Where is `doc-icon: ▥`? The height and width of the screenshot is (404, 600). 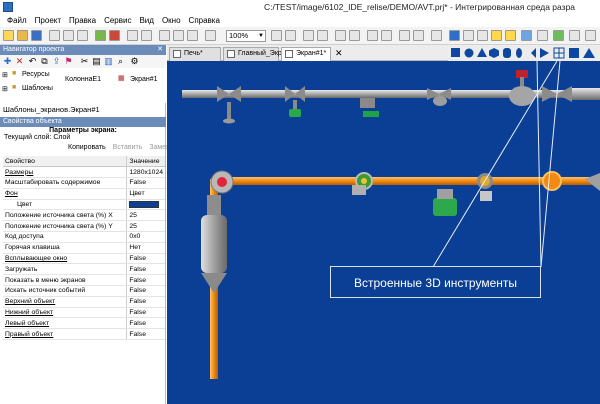 doc-icon: ▥ is located at coordinates (108, 61).